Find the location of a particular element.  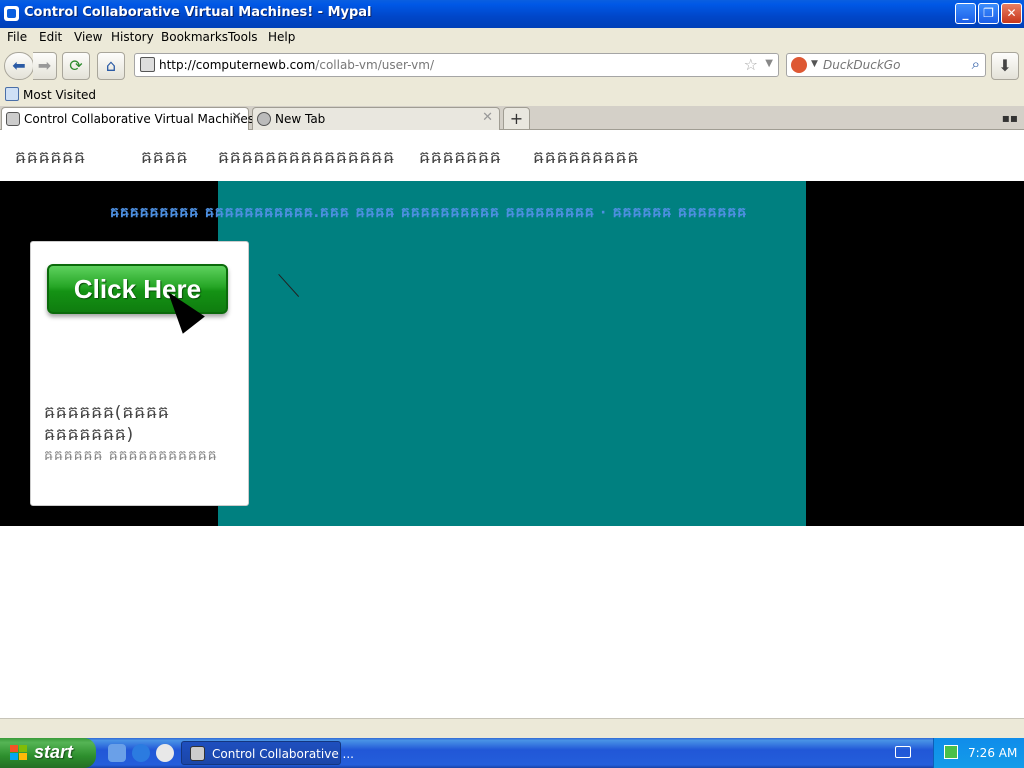

tab-label: New Tab is located at coordinates (300, 119).